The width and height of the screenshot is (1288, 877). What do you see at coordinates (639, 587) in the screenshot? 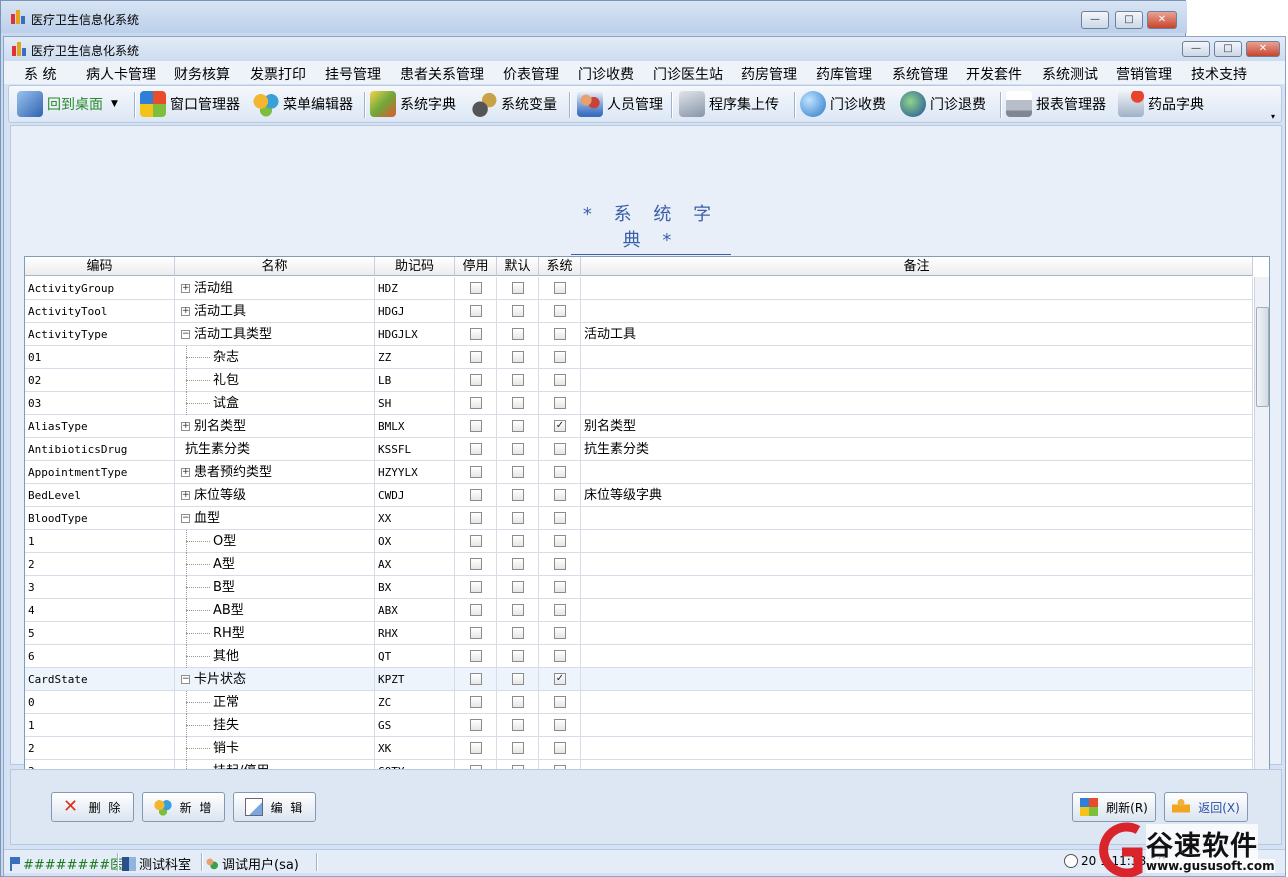
I see `table-row: 3 B型 BX` at bounding box center [639, 587].